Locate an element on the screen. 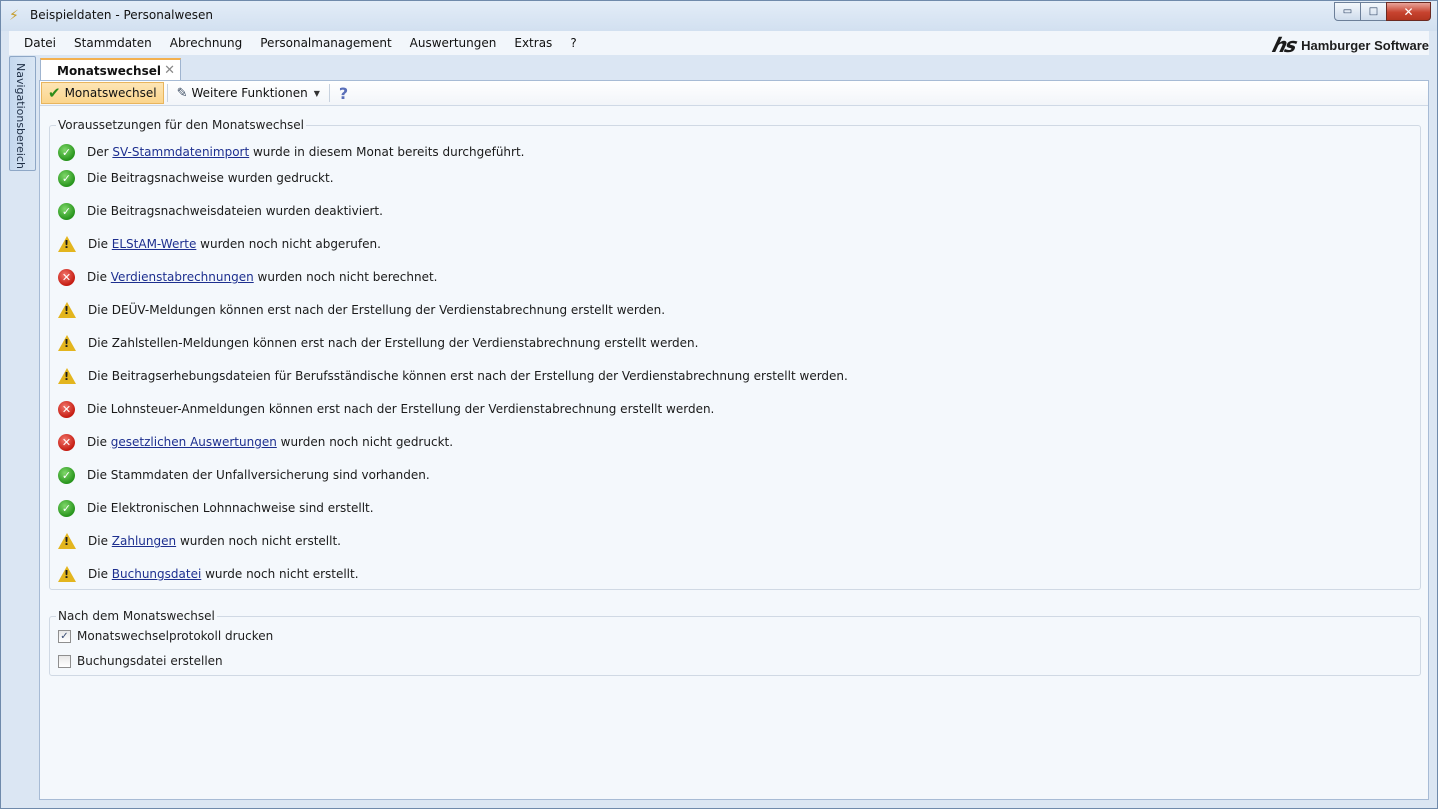 The height and width of the screenshot is (809, 1438). close-icon: ✕ is located at coordinates (1408, 11).